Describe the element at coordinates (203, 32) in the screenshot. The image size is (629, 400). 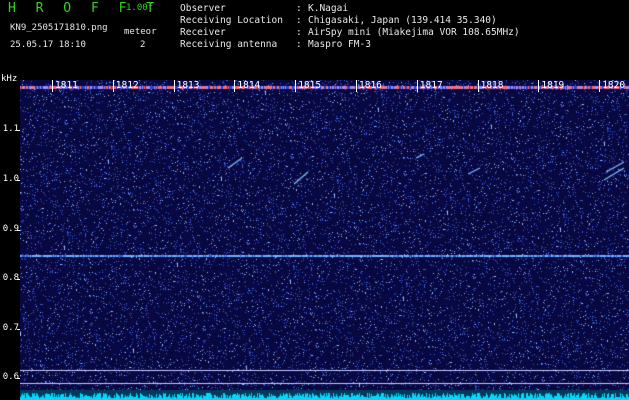
I see `receiver-label: Receiver` at that location.